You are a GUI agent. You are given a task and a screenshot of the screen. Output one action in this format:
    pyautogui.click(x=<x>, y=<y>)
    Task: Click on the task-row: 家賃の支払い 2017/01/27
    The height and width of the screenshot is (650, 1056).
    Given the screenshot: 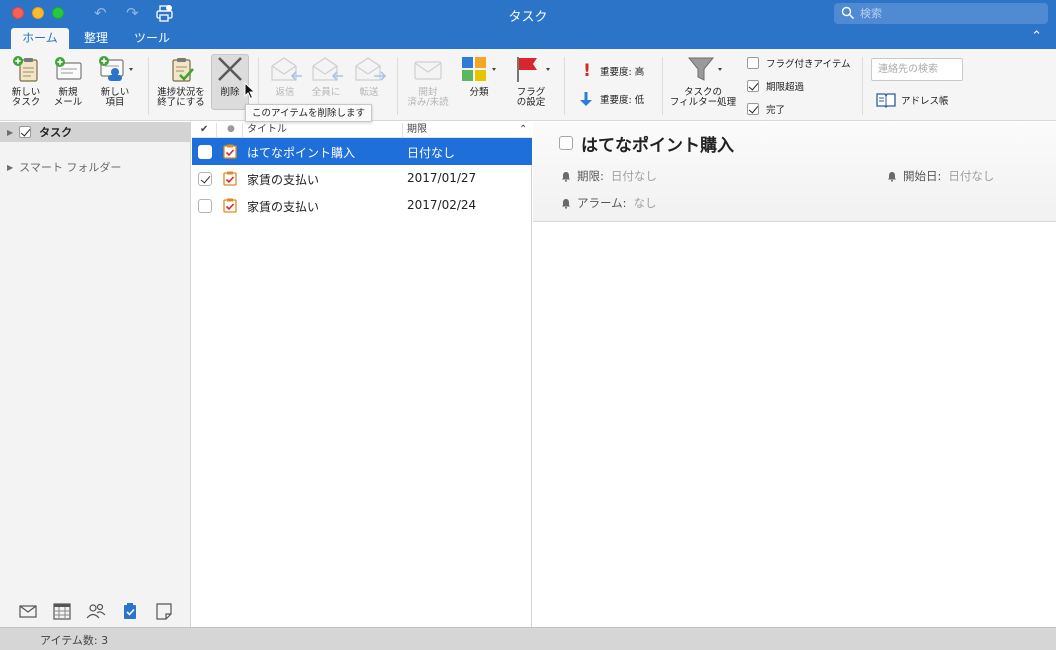 What is the action you would take?
    pyautogui.click(x=362, y=178)
    